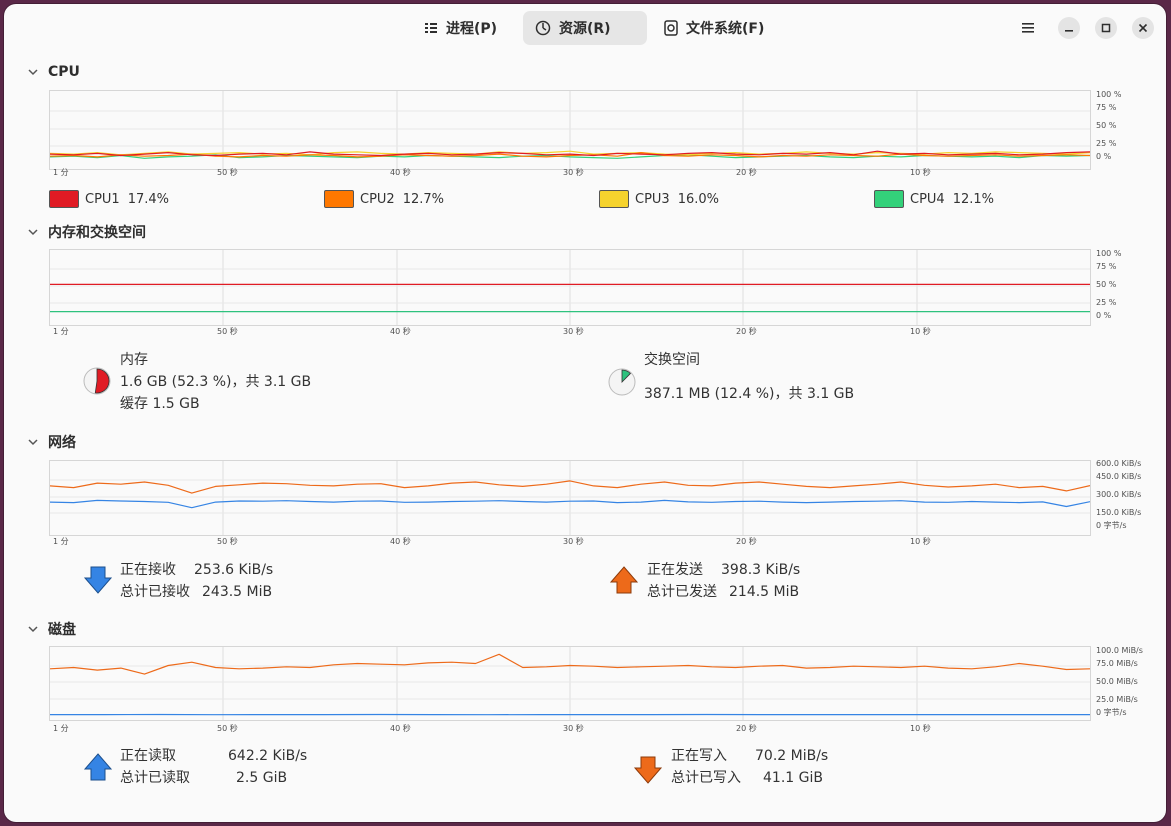 This screenshot has height=826, width=1171. I want to click on write-label: 正在写入, so click(699, 756).